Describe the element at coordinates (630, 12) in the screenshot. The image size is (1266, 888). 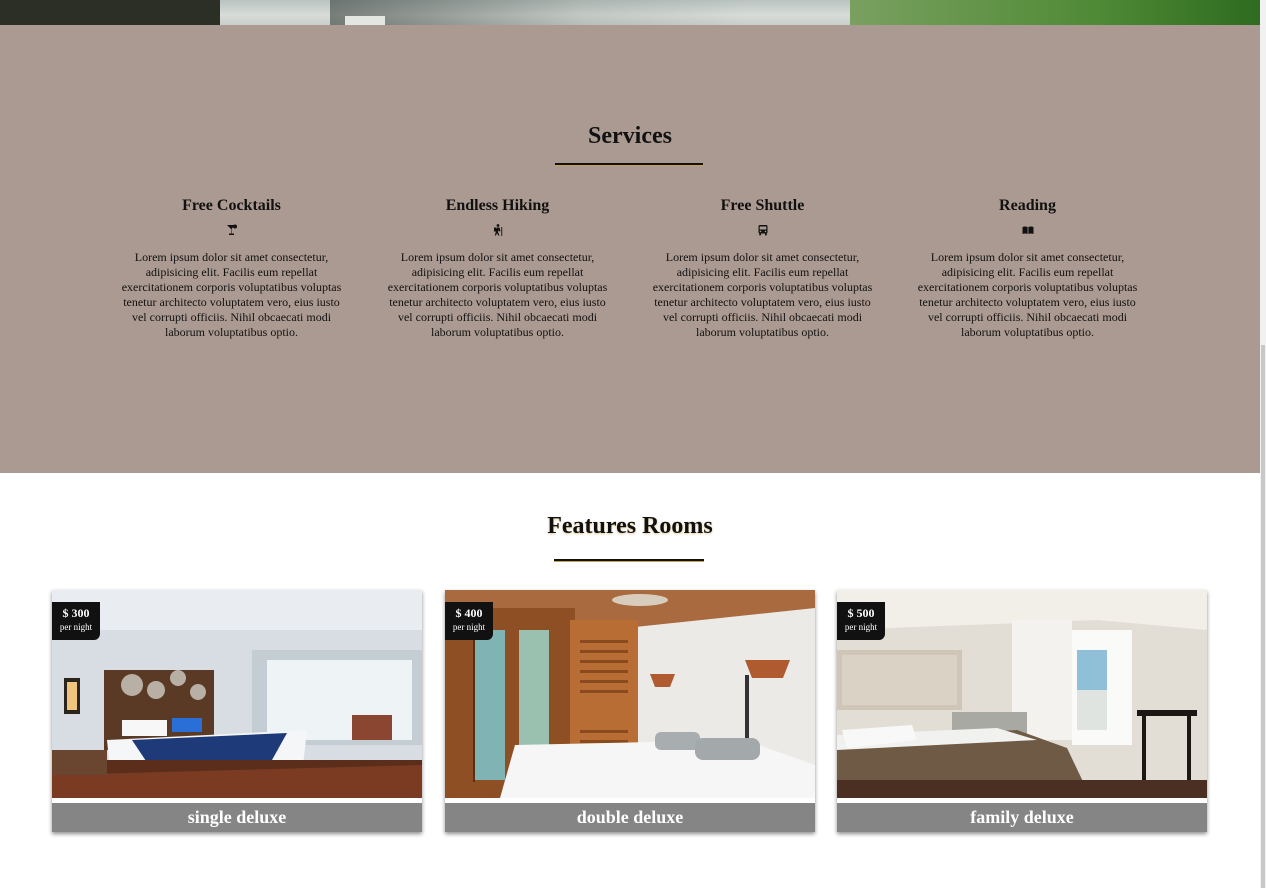
I see `hero-image` at that location.